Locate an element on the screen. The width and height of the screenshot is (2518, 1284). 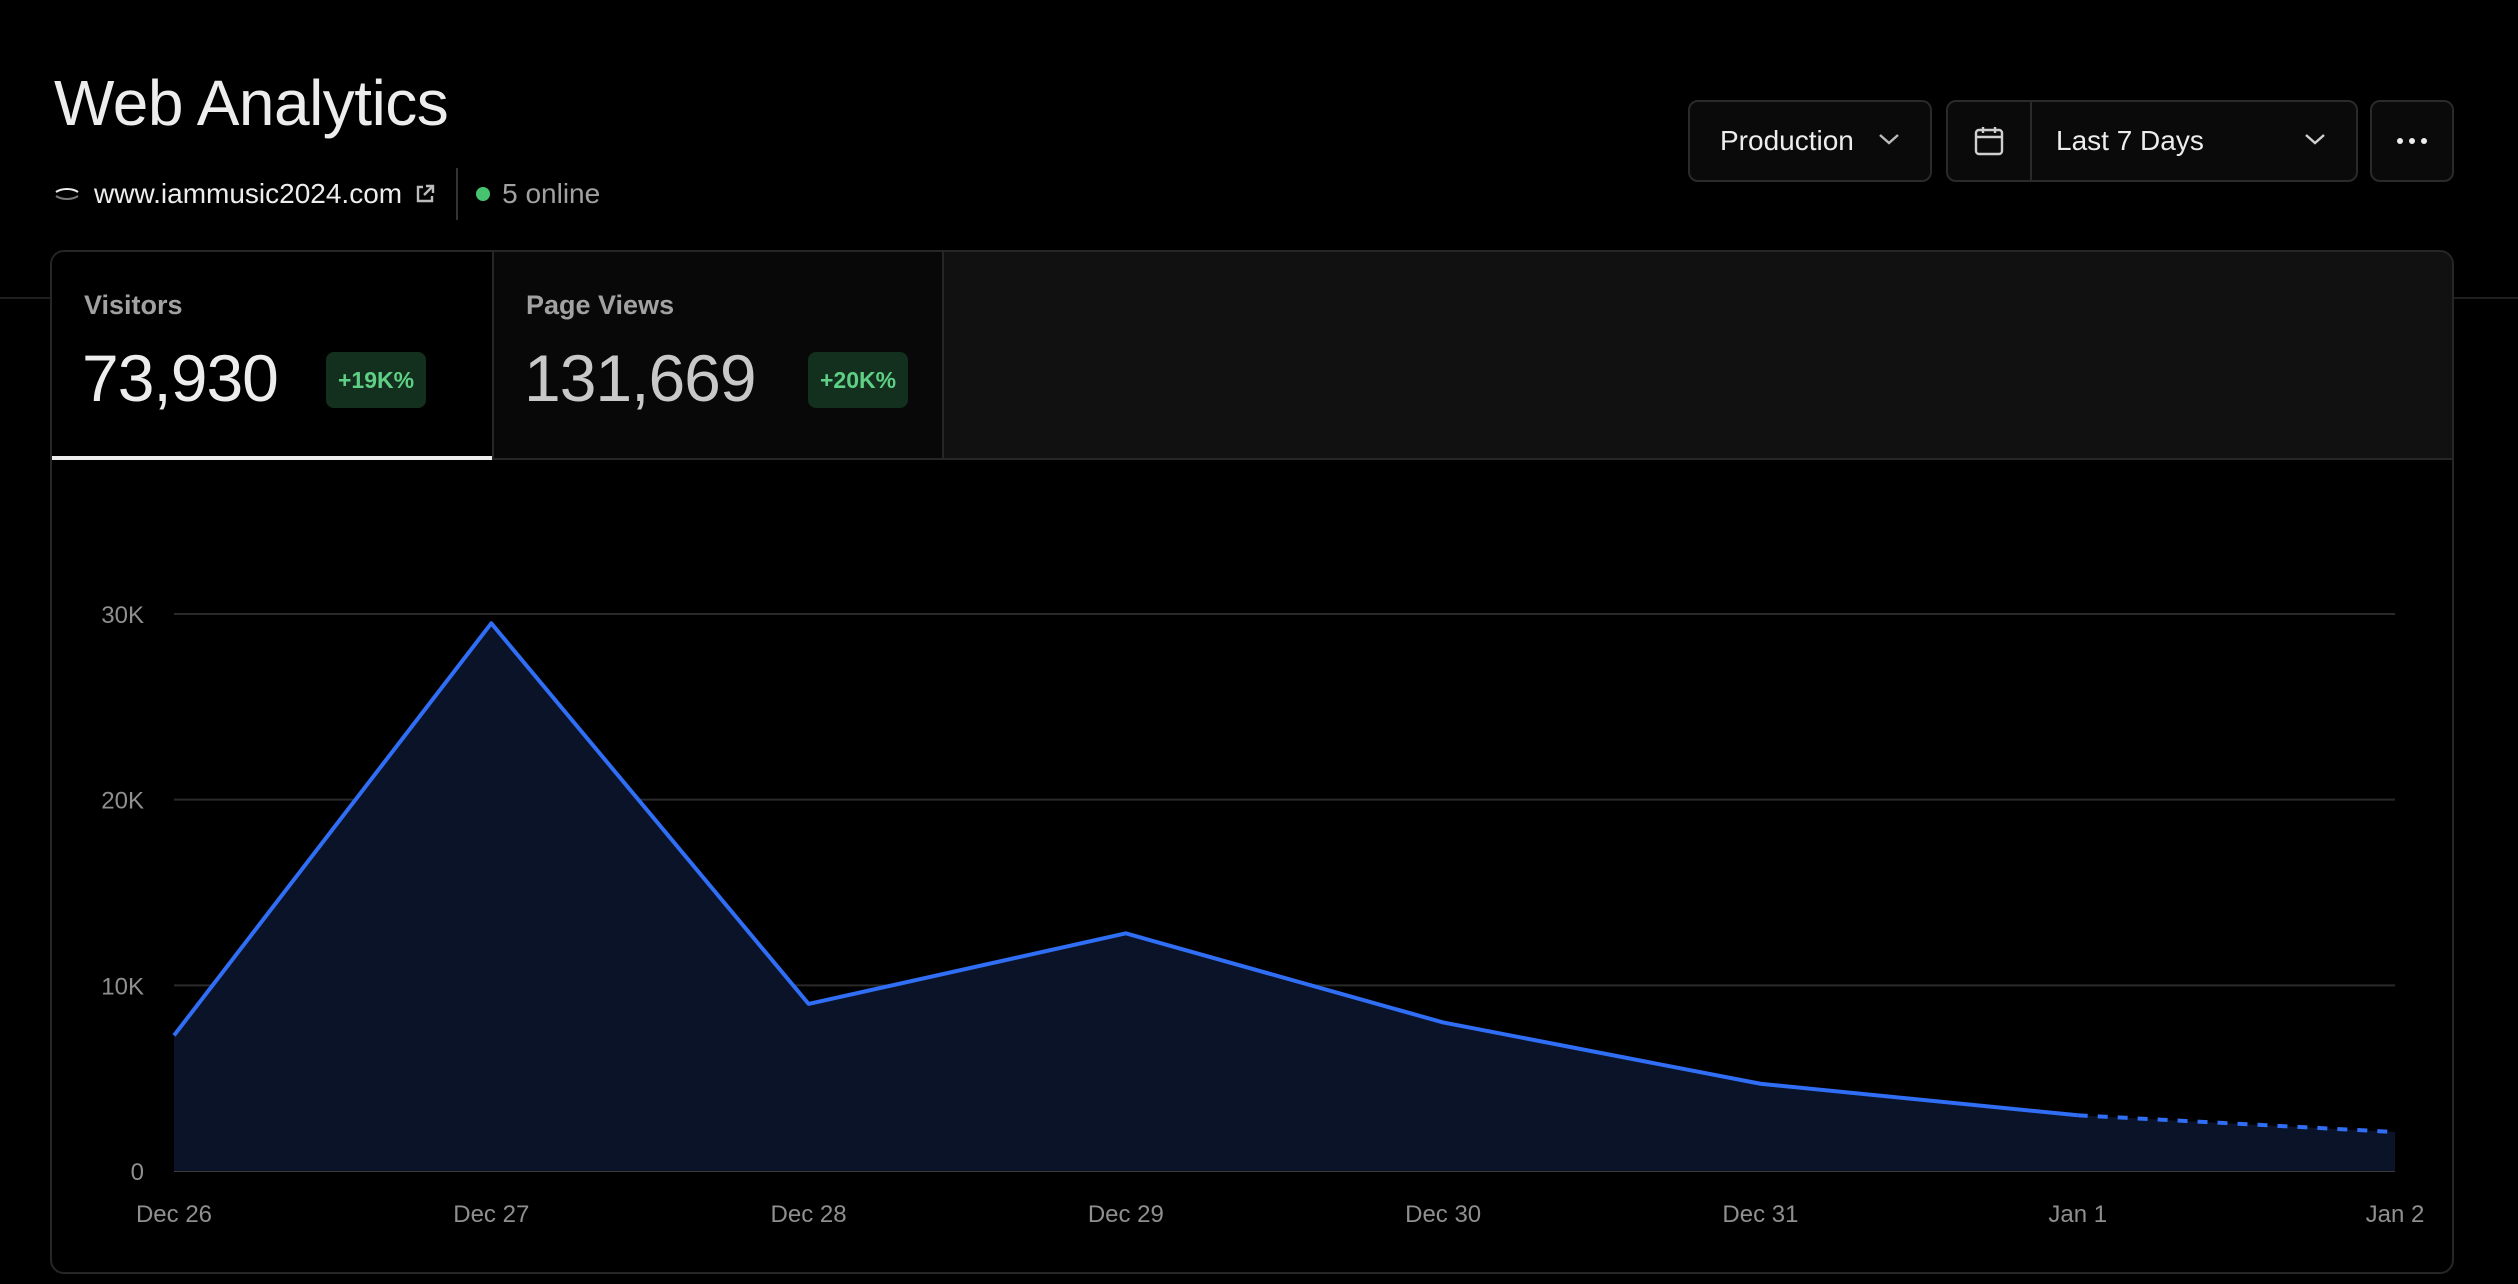
more-icon is located at coordinates (2412, 141).